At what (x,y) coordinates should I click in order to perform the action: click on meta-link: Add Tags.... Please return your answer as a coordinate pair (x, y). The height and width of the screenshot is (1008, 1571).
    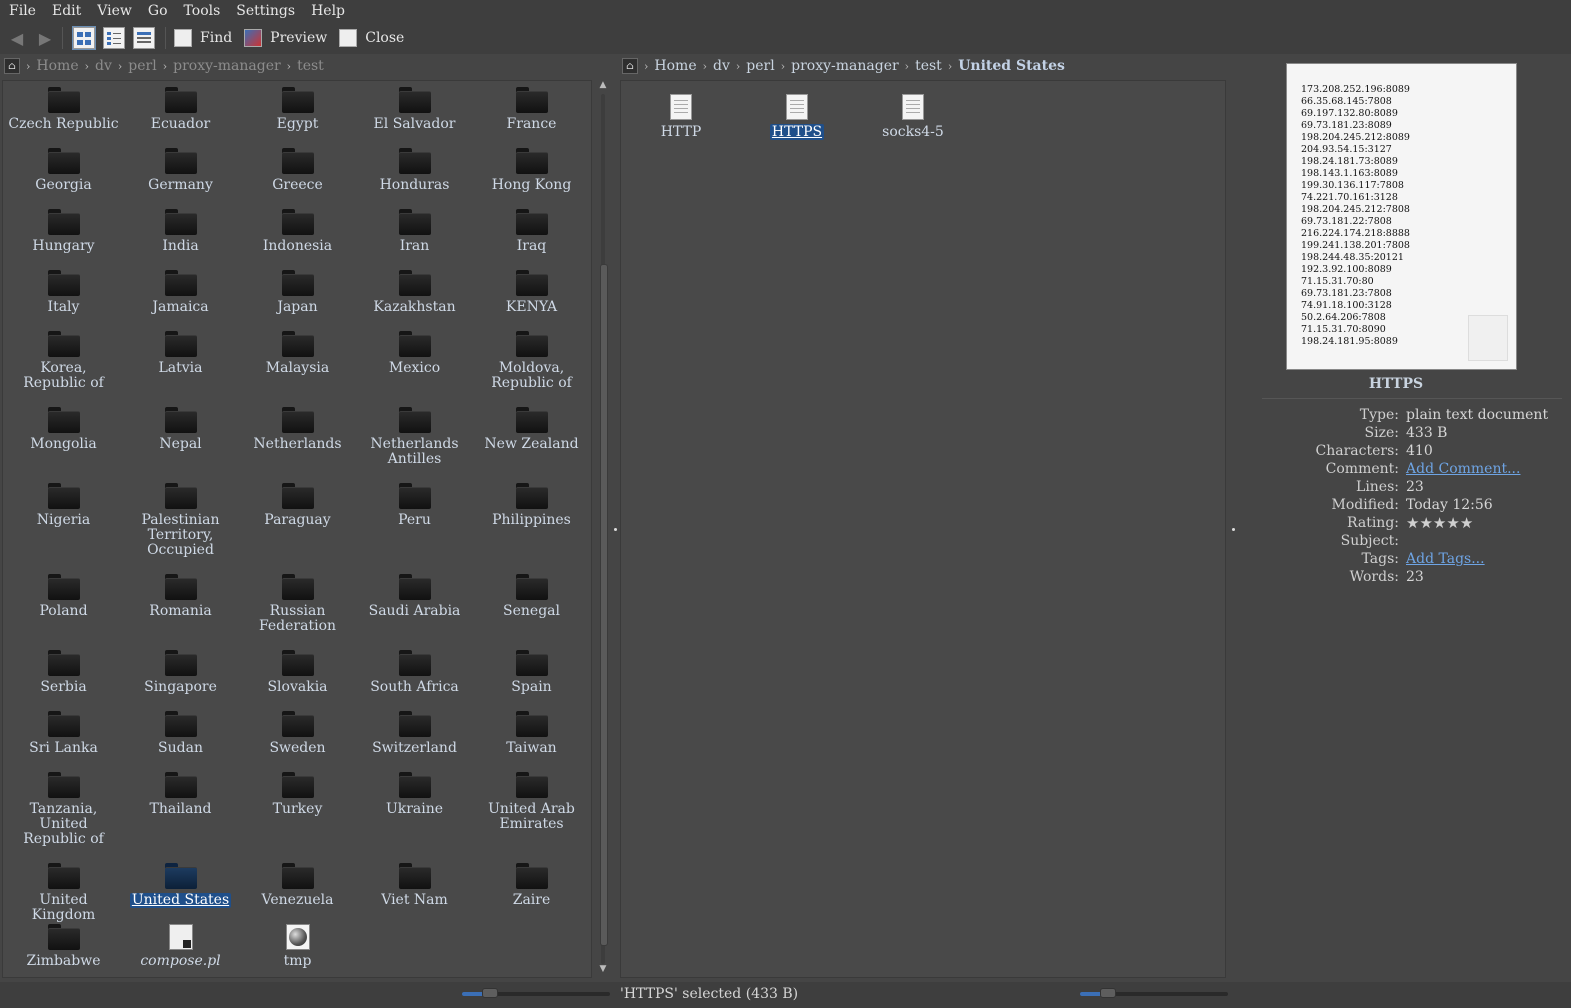
    Looking at the image, I should click on (1445, 559).